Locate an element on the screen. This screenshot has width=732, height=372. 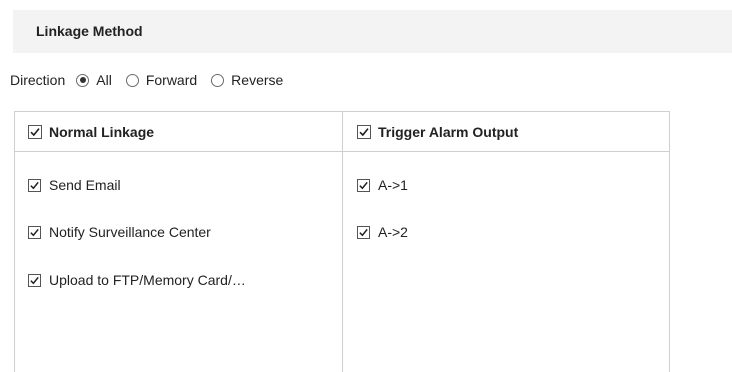
direction-row: Direction All Forward Reverse is located at coordinates (153, 80).